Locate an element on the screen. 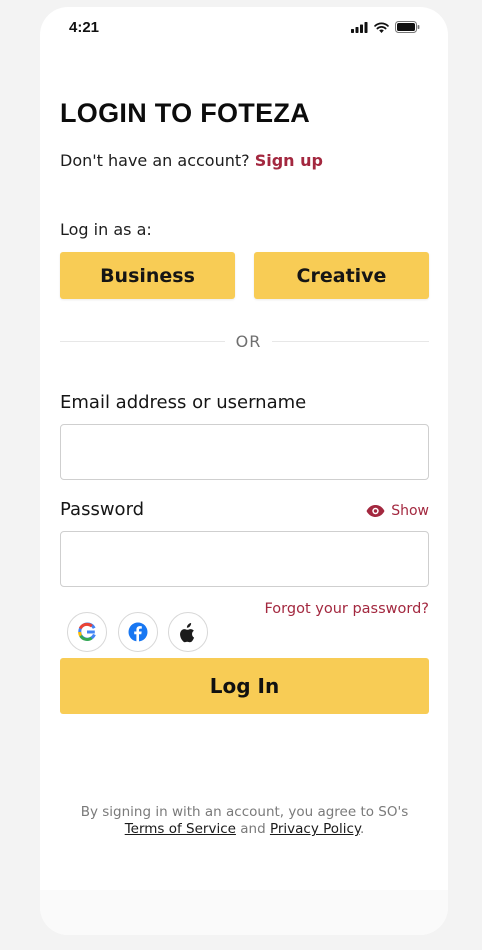 The width and height of the screenshot is (482, 950). show-password-toggle: Show is located at coordinates (397, 511).